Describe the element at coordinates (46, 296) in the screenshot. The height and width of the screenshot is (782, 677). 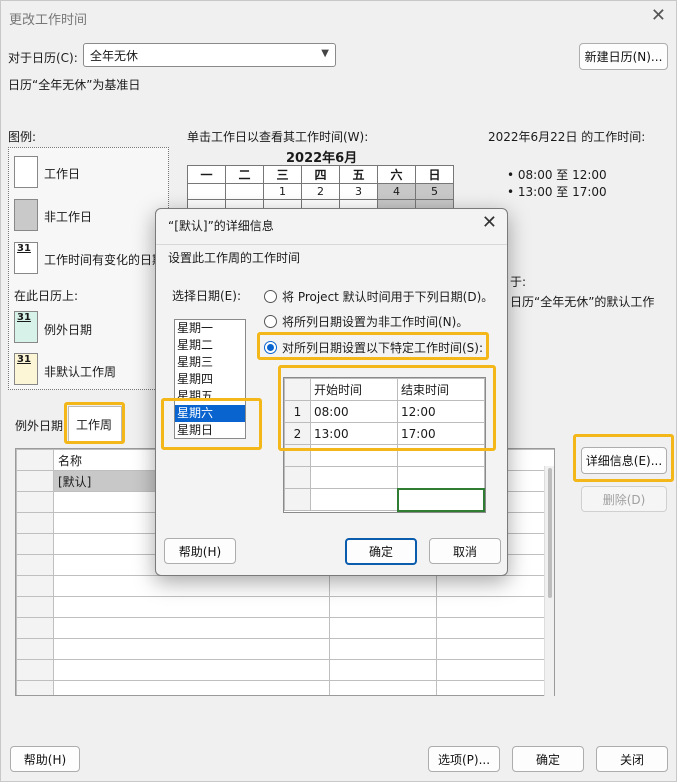
I see `on-this-calendar-label: 在此日历上:` at that location.